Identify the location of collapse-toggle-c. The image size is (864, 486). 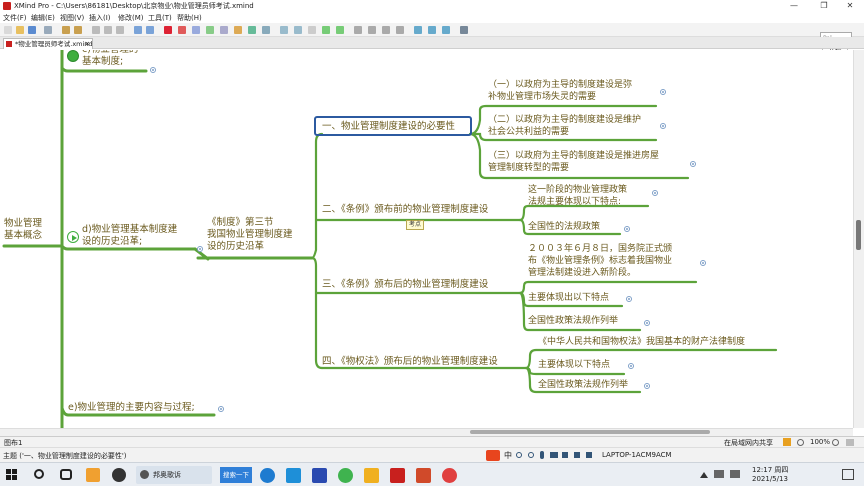
(153, 70).